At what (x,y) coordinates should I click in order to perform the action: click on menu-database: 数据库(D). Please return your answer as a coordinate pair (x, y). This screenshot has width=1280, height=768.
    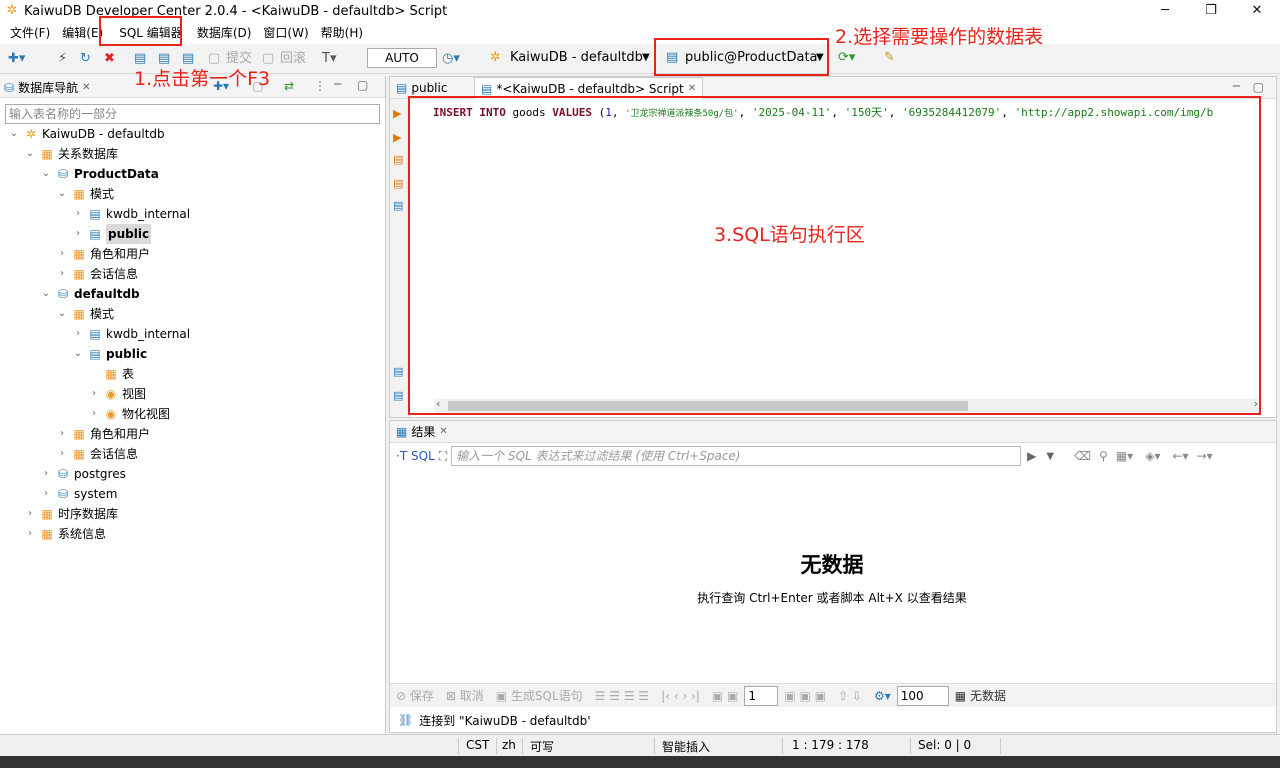
    Looking at the image, I should click on (224, 33).